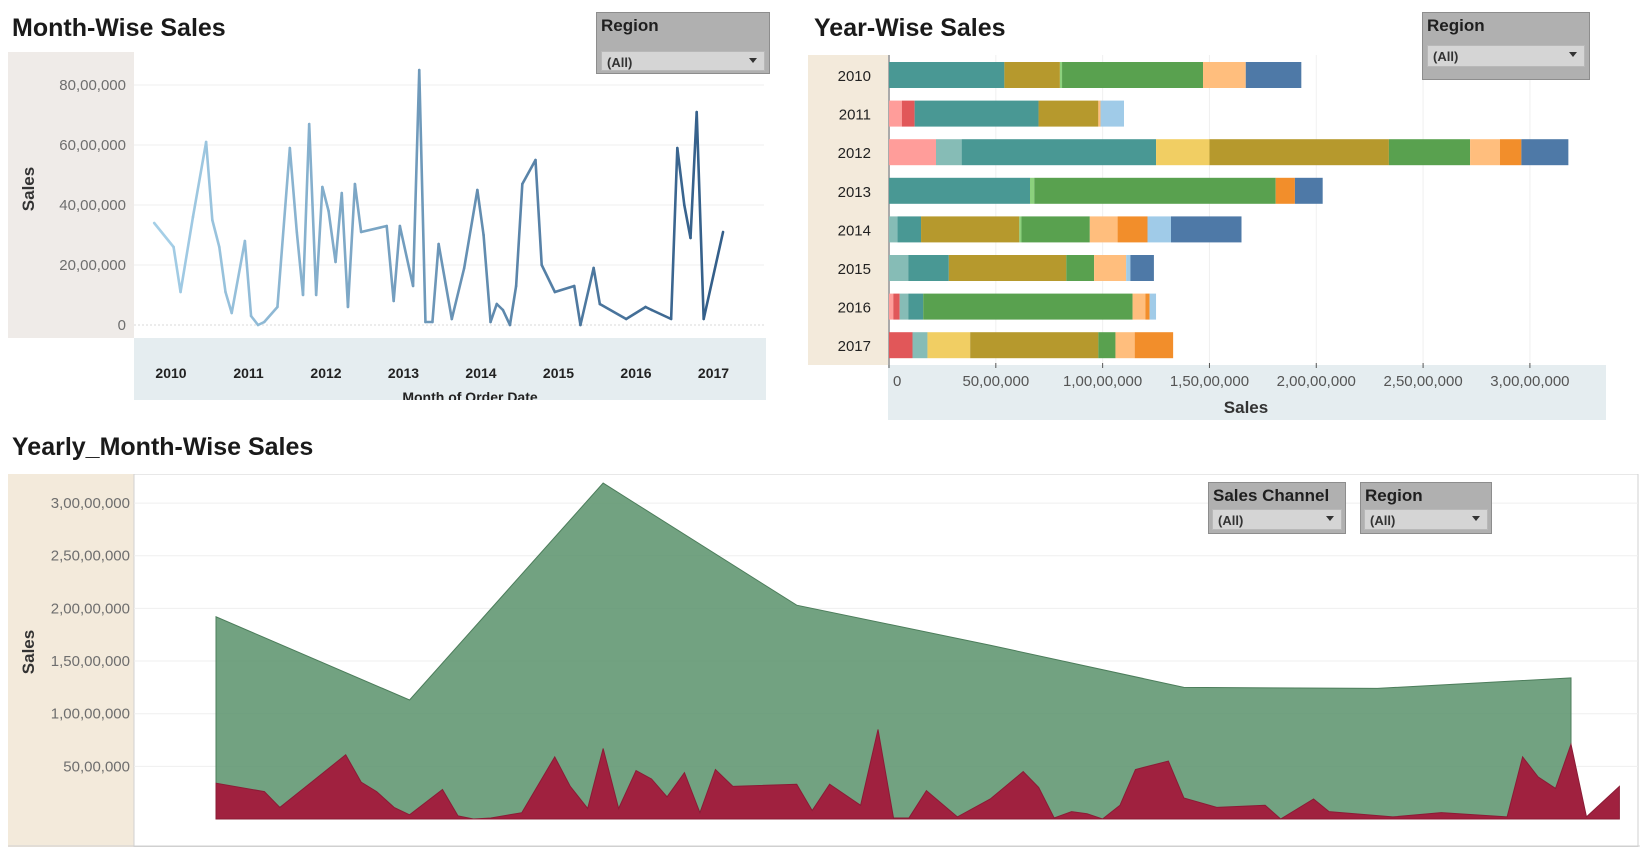 Image resolution: width=1643 pixels, height=847 pixels. I want to click on y-tick-label: 1,50,00,000, so click(90, 661).